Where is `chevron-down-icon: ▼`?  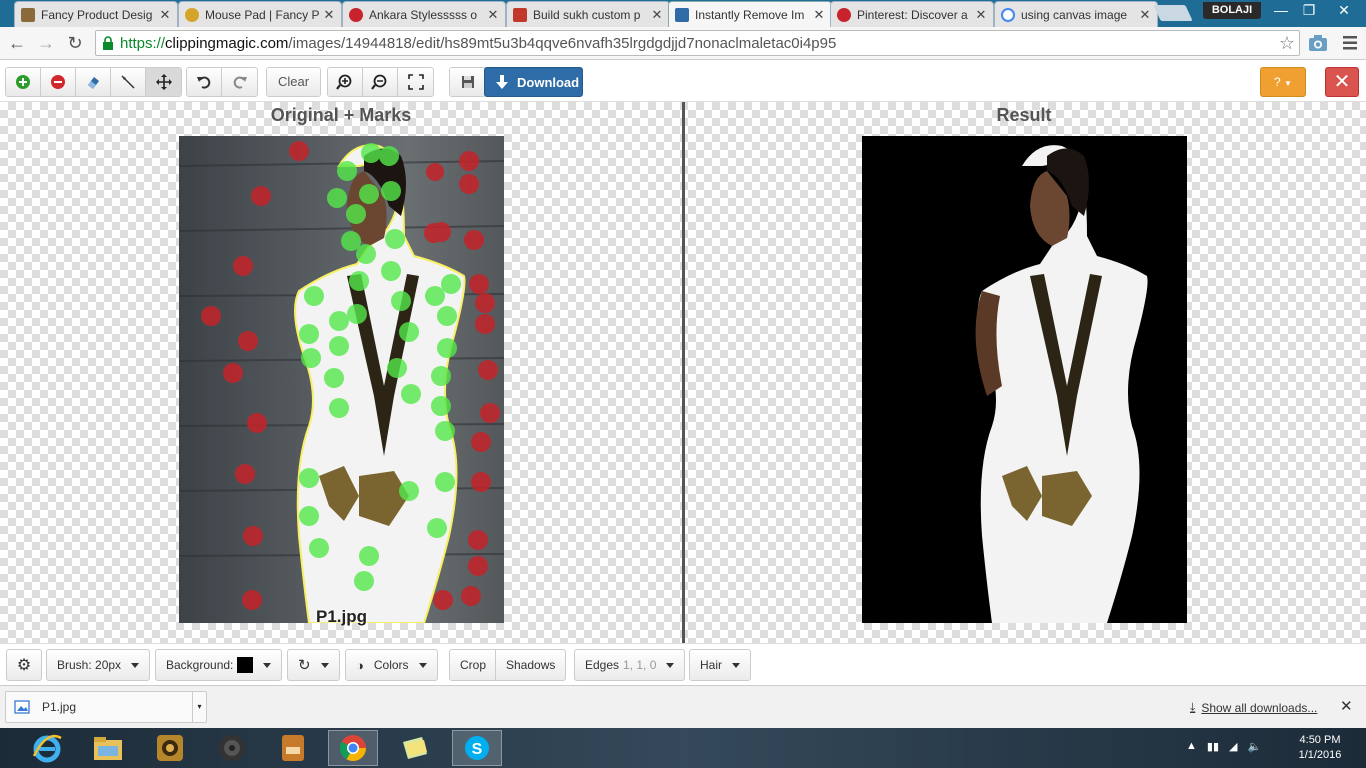 chevron-down-icon: ▼ is located at coordinates (1288, 83).